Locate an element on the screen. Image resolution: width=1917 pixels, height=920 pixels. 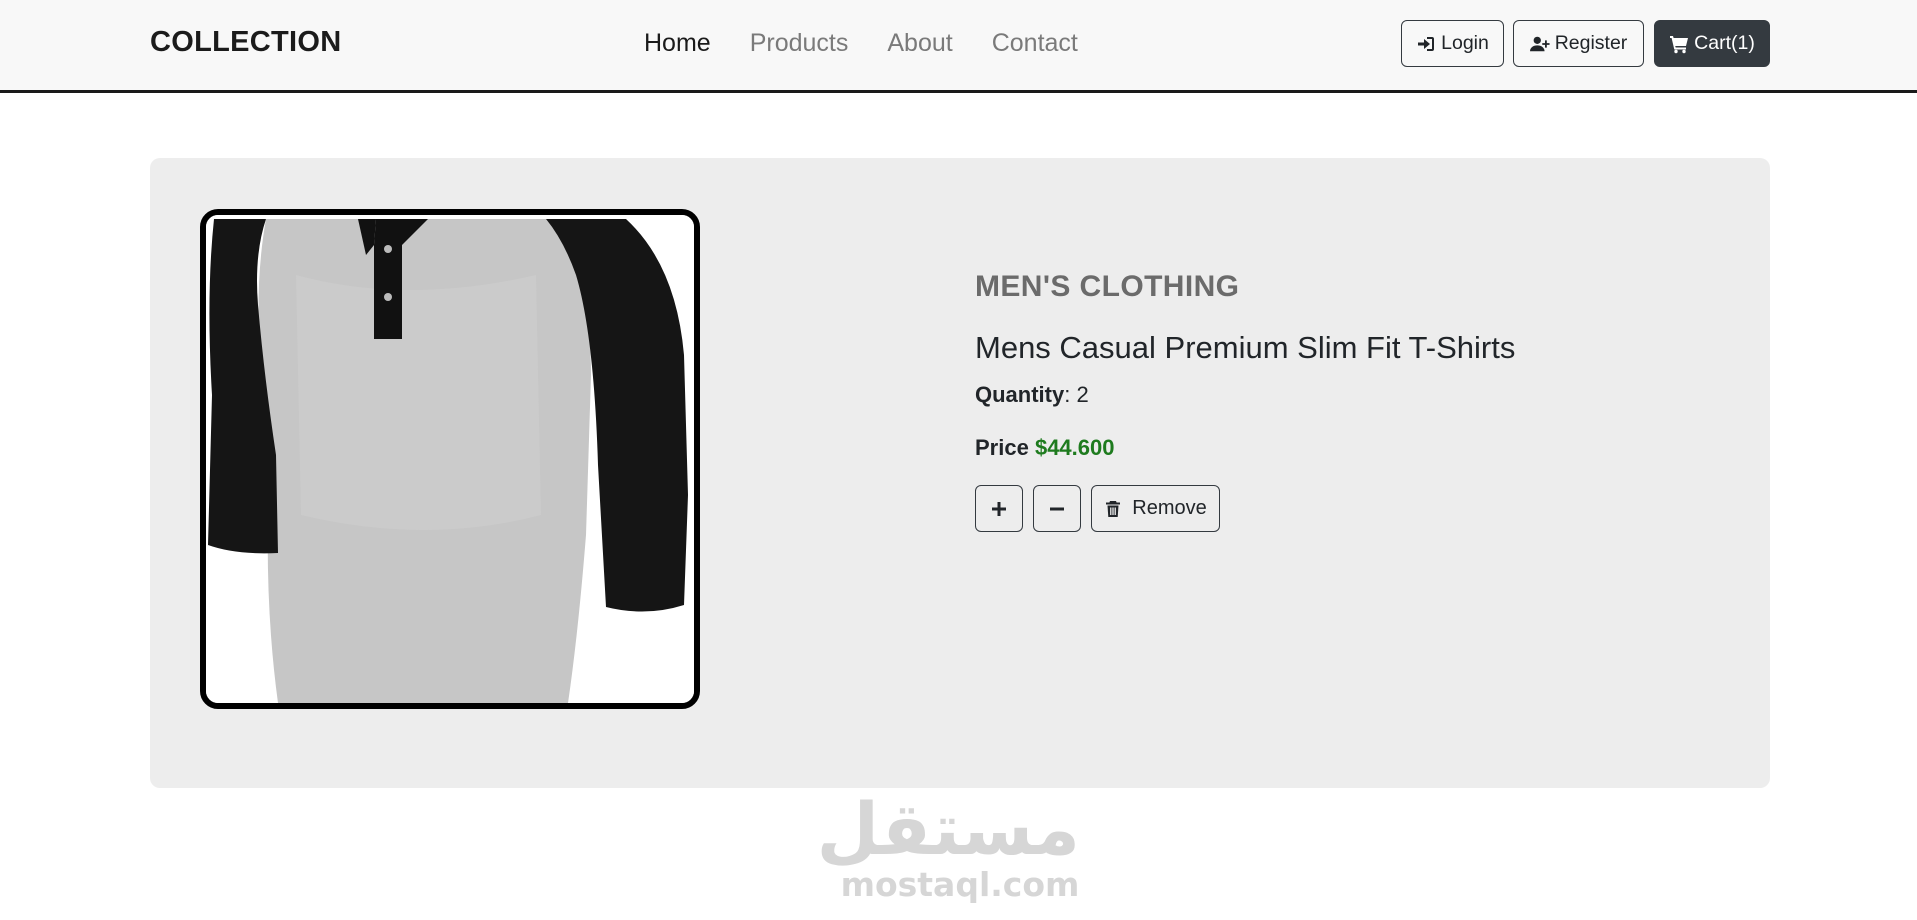
raglan-tshirt-image is located at coordinates (450, 459).